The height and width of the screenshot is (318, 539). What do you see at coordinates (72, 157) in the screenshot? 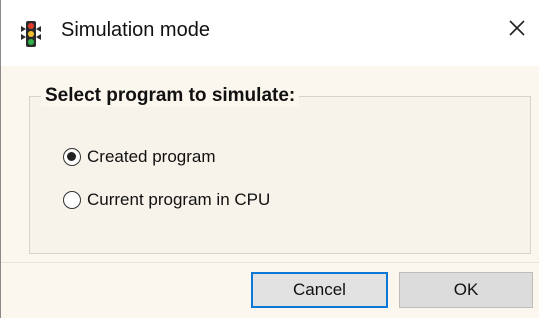
I see `radio-created-program` at bounding box center [72, 157].